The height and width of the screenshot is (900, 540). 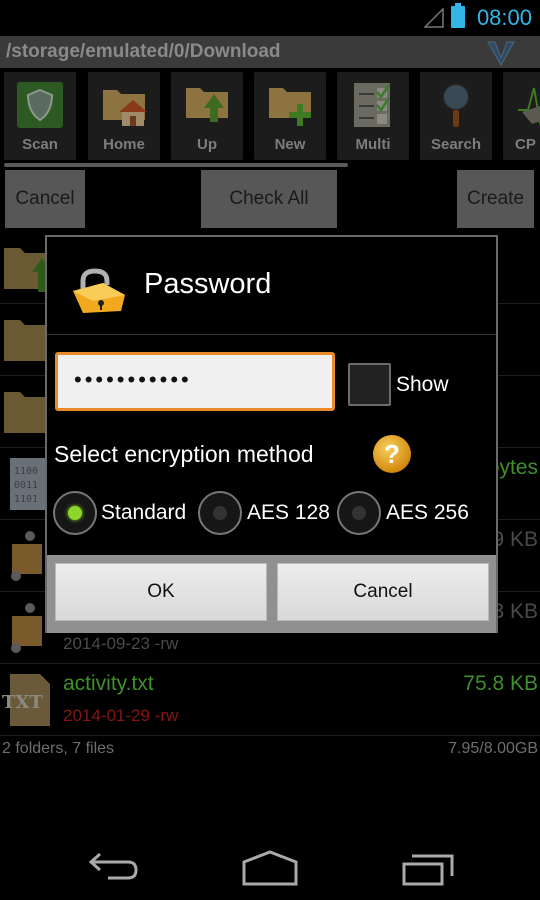 What do you see at coordinates (108, 683) in the screenshot?
I see `file-name: activity.txt` at bounding box center [108, 683].